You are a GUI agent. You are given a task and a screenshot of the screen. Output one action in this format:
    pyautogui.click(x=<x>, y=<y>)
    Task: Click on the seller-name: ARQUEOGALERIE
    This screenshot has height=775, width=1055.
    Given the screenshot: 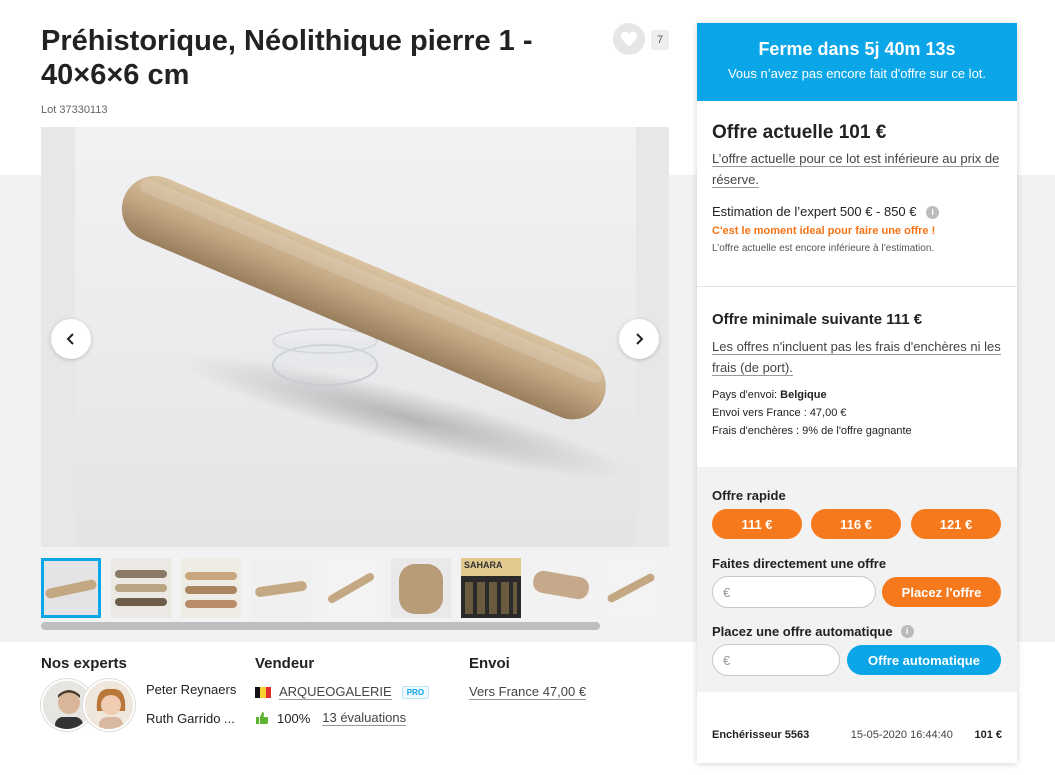 What is the action you would take?
    pyautogui.click(x=335, y=692)
    